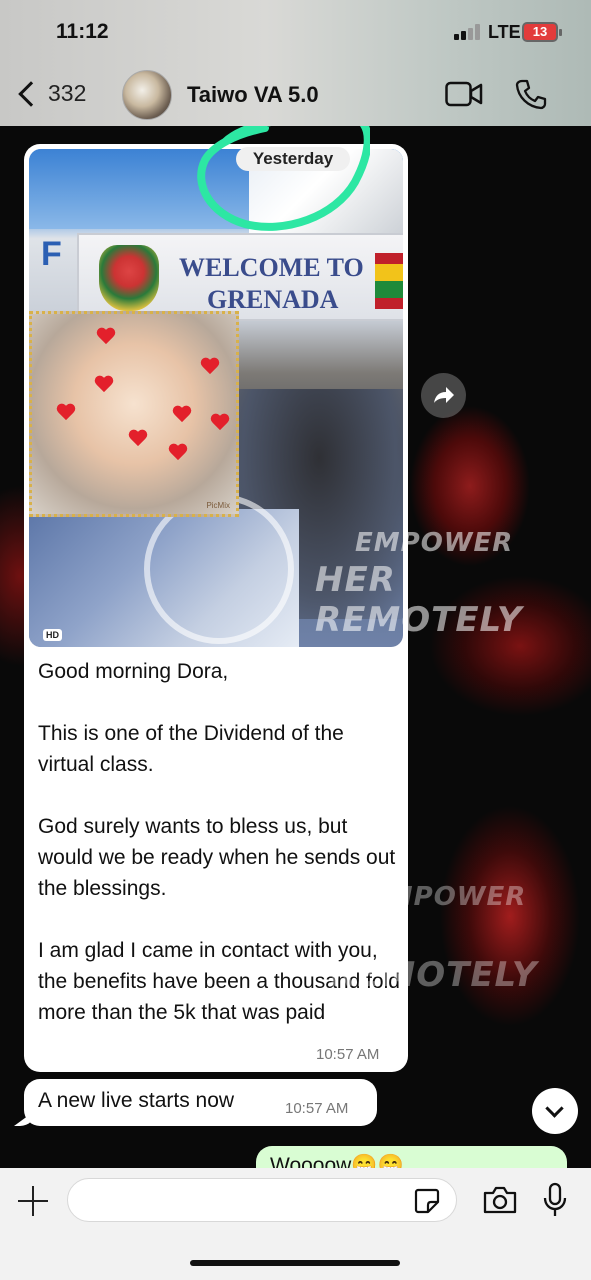  Describe the element at coordinates (218, 505) in the screenshot. I see `inset-credit: PicMix` at that location.